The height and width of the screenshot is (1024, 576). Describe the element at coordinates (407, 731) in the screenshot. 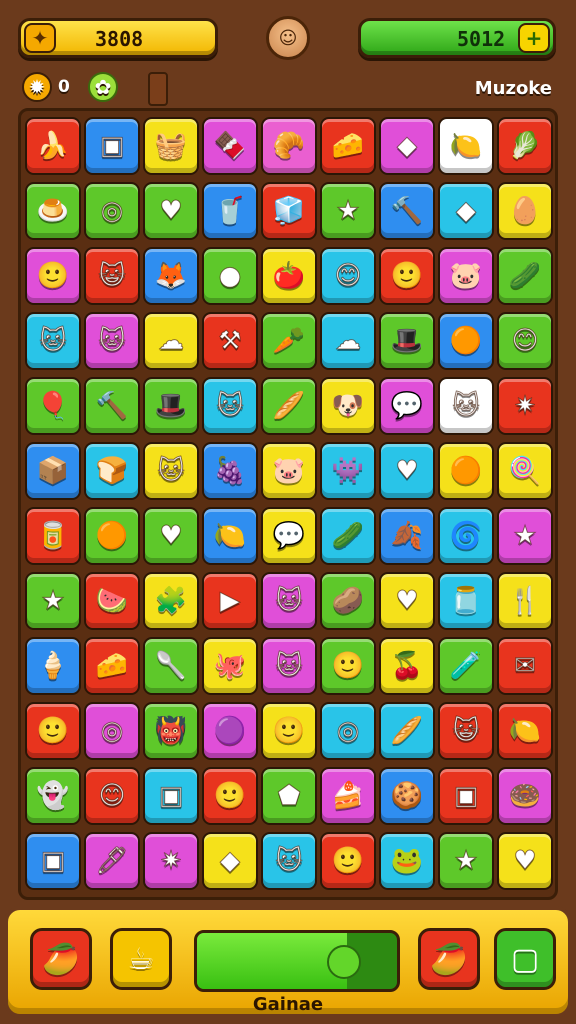

I see `board-tile: 🥖` at that location.